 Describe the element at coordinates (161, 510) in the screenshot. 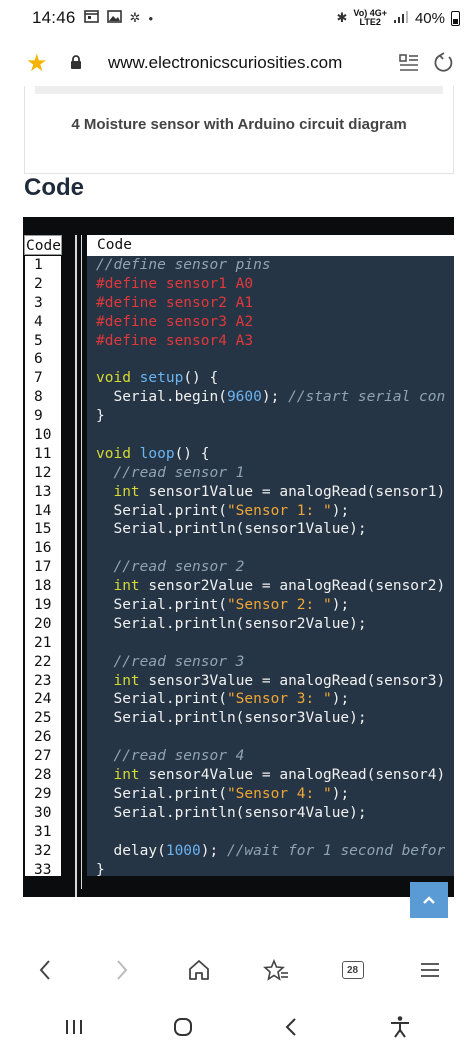

I see `code-token: Serial.print(` at that location.